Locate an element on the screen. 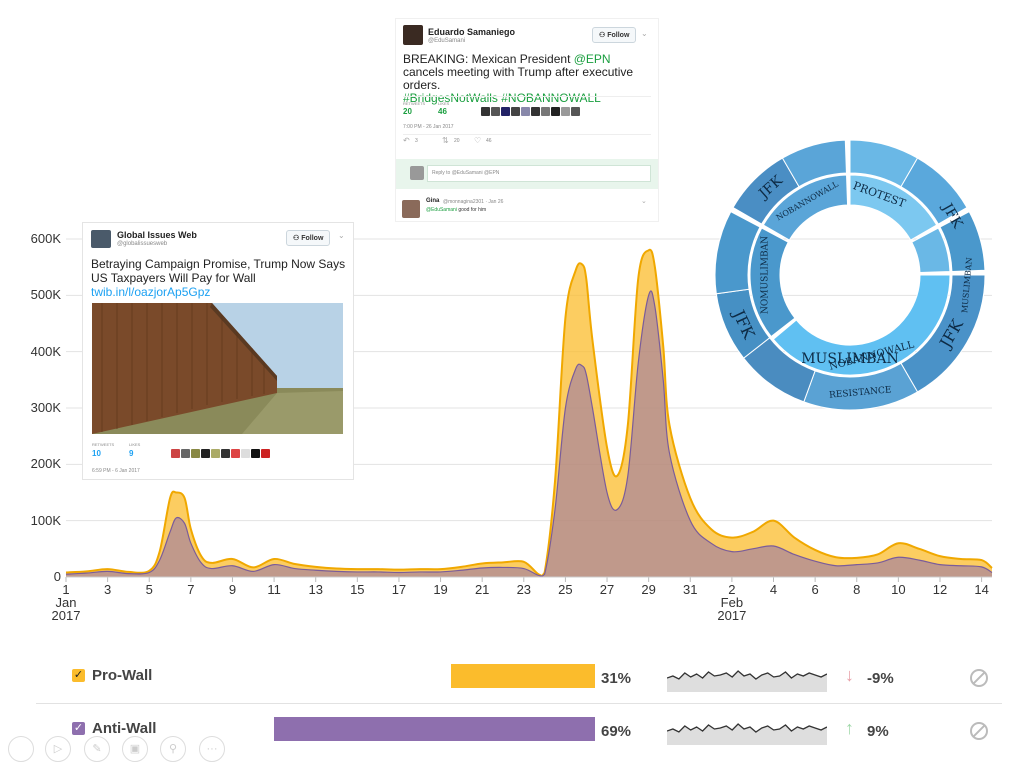 This screenshot has height=768, width=1028. likes-label: LIKES is located at coordinates (135, 444).